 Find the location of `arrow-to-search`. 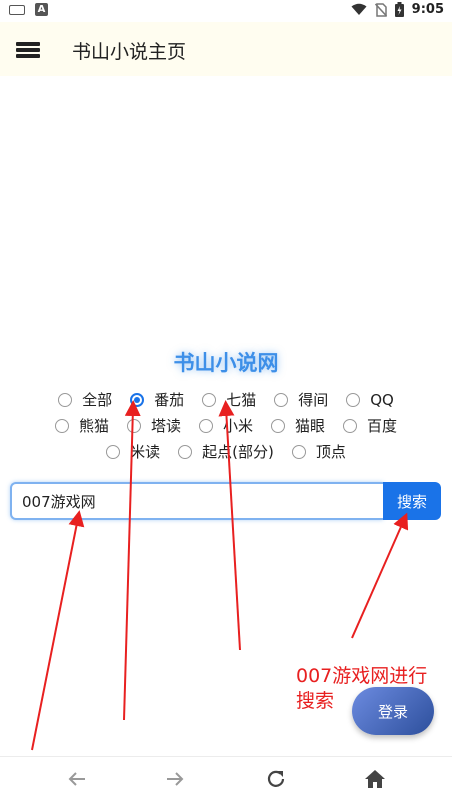

arrow-to-search is located at coordinates (380, 575).